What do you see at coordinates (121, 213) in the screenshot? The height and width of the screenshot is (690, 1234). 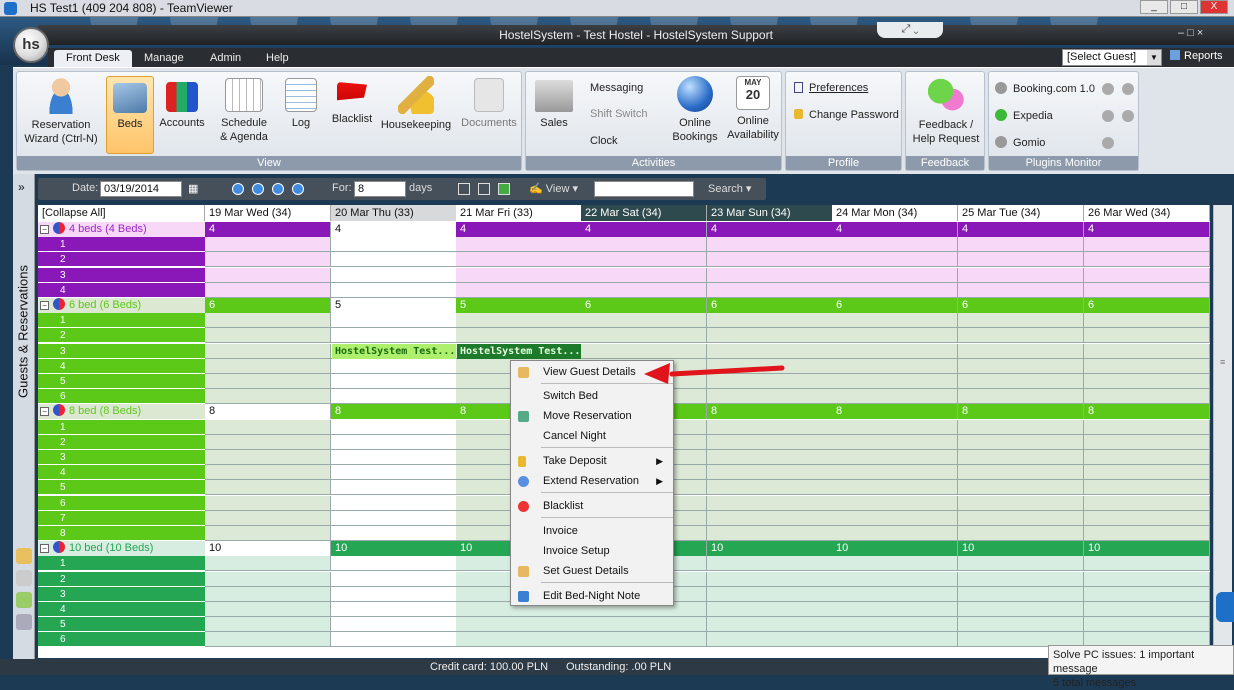 I see `collapse-all-button: [Collapse All]` at bounding box center [121, 213].